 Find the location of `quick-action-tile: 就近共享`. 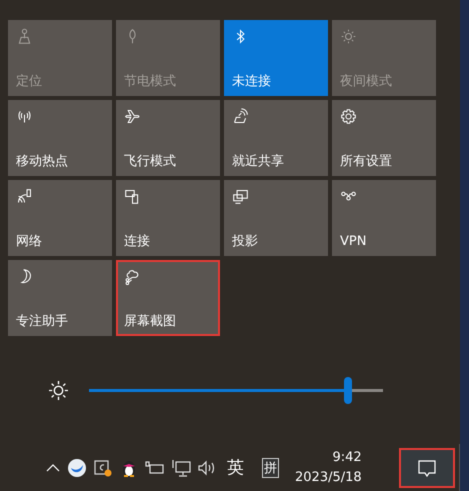

quick-action-tile: 就近共享 is located at coordinates (276, 138).